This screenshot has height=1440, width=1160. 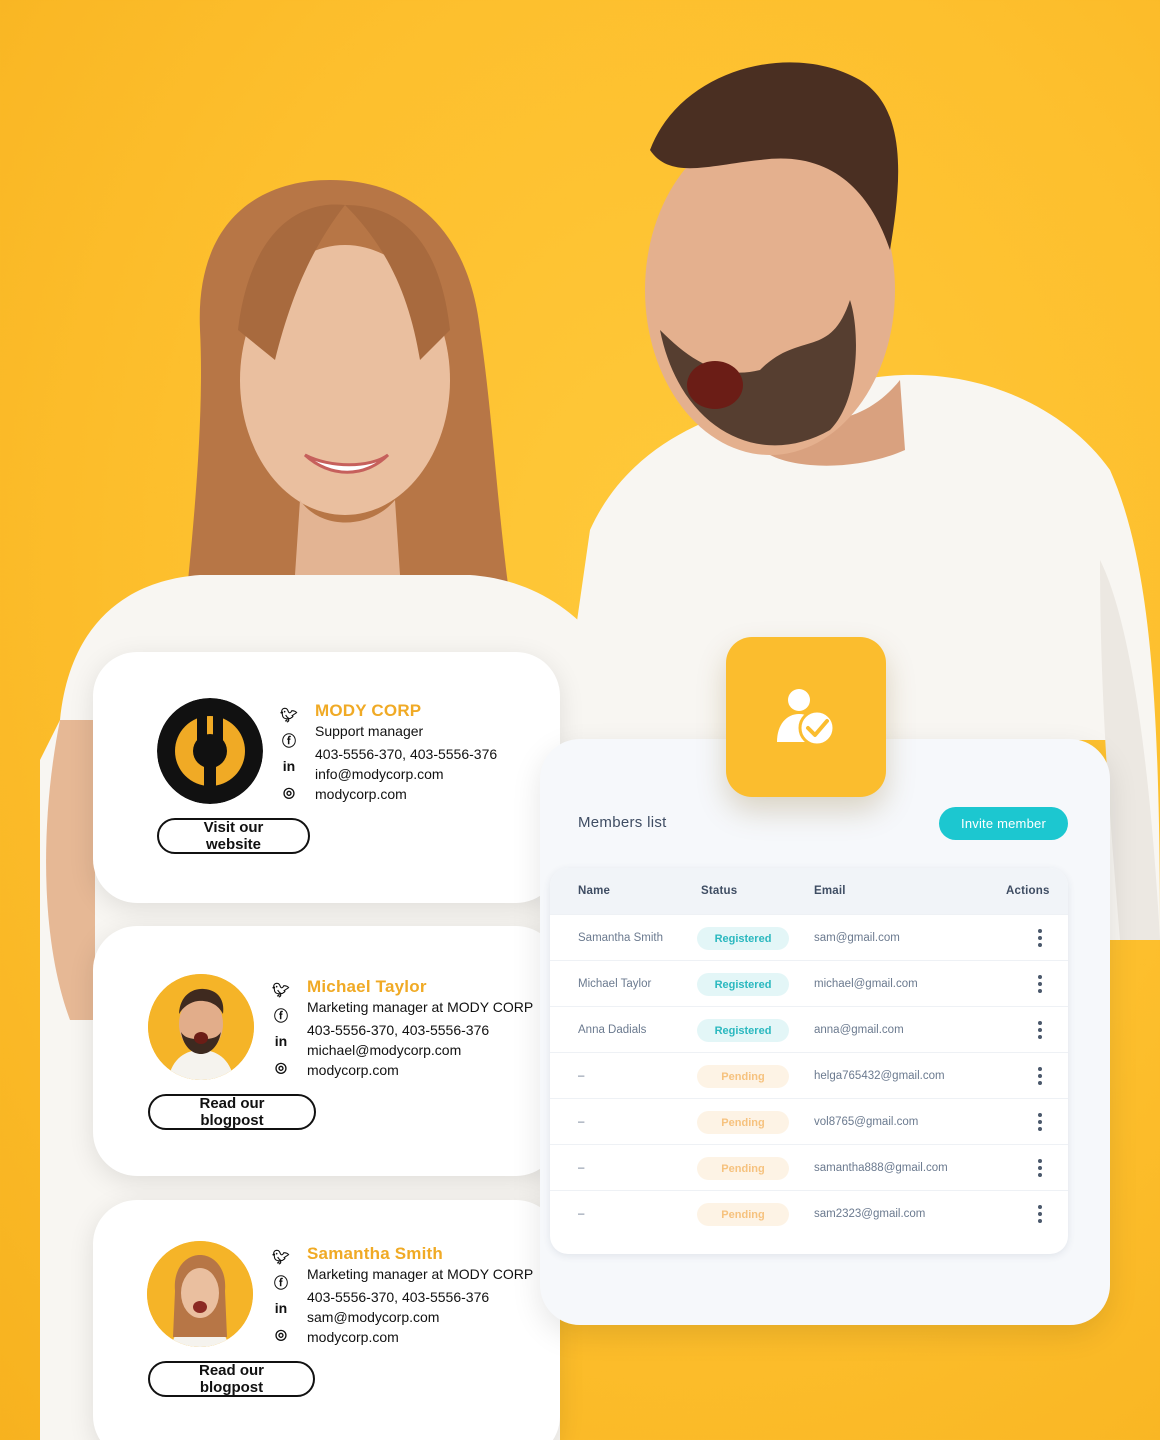 I want to click on signature-email: sam@modycorp.com, so click(x=420, y=1317).